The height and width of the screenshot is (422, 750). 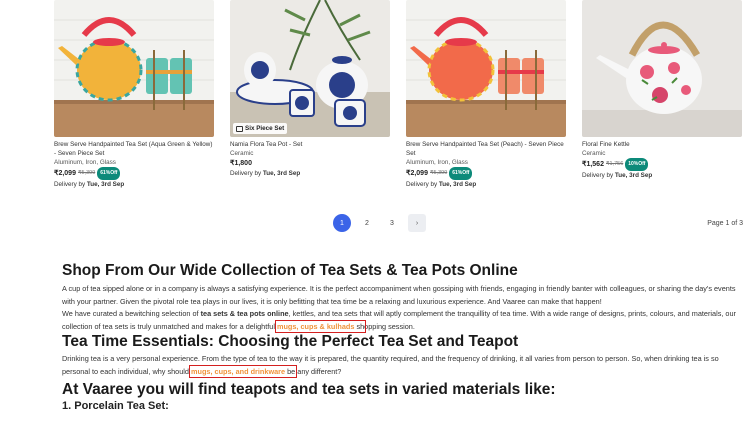 What do you see at coordinates (402, 406) in the screenshot?
I see `materials-list: 1. Porcelain Tea Set:` at bounding box center [402, 406].